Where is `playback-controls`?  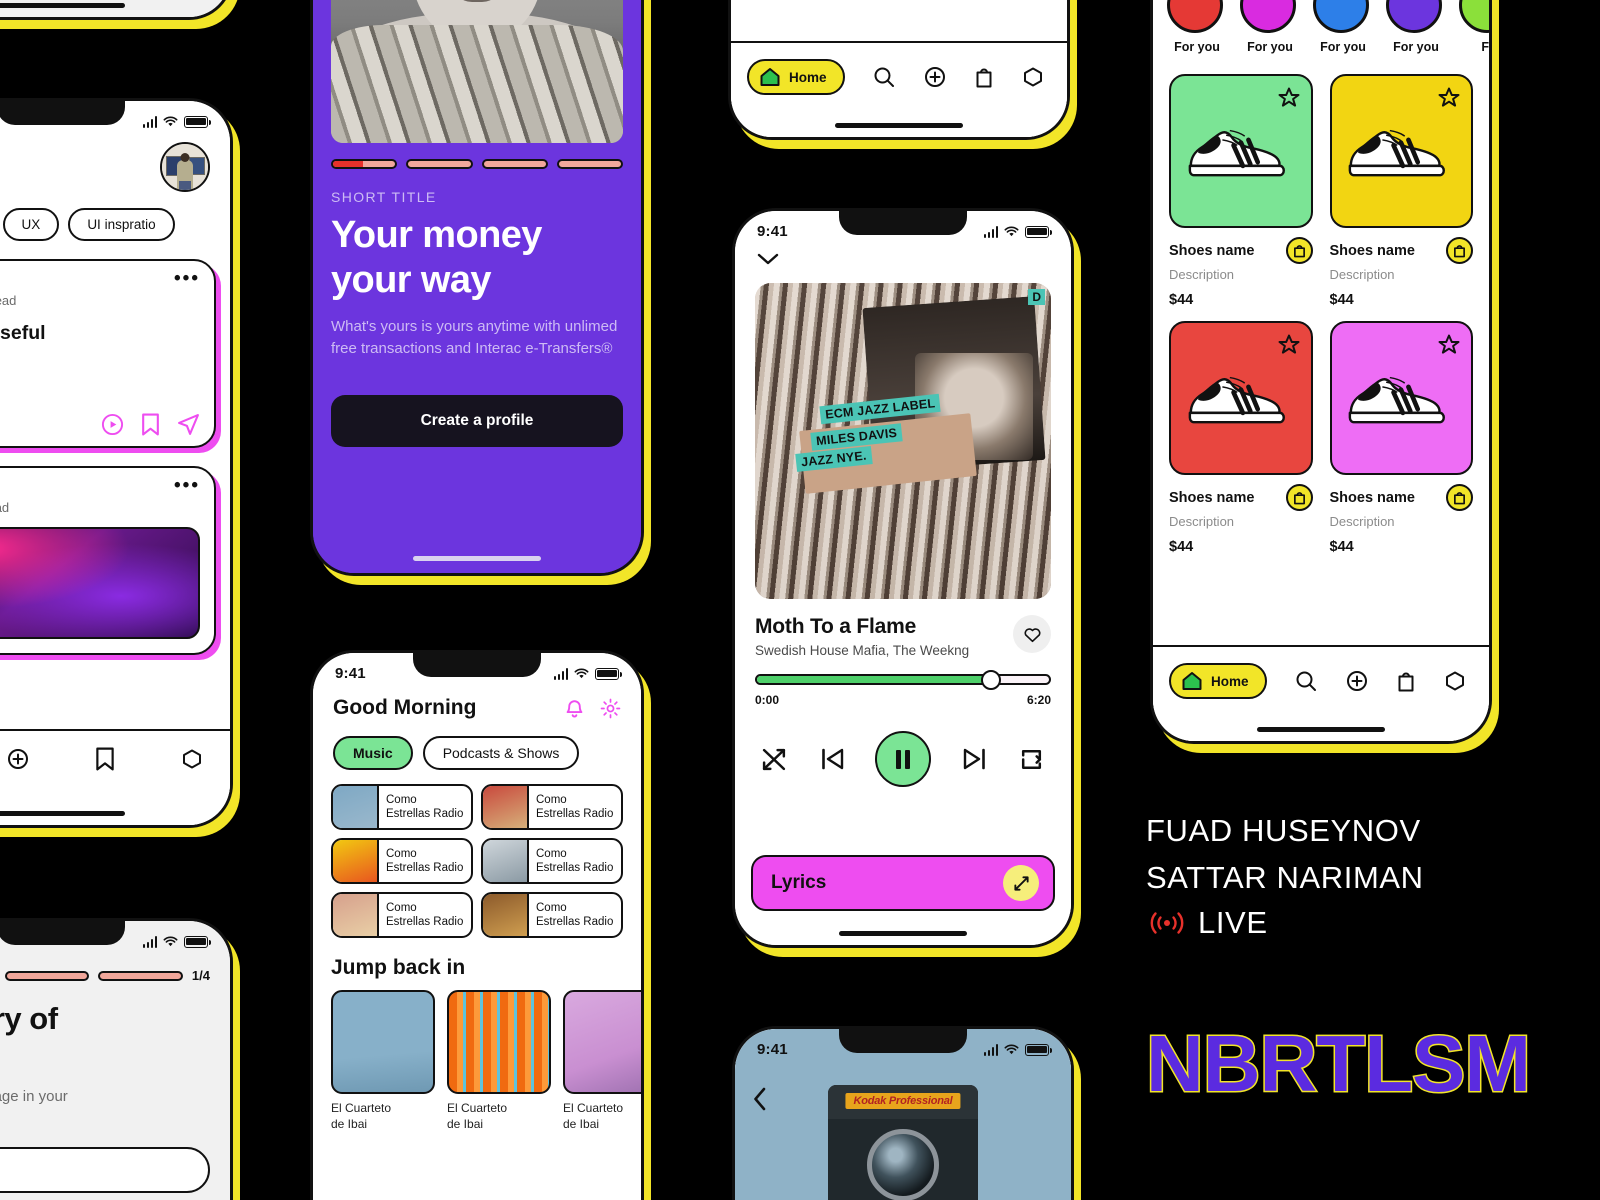 playback-controls is located at coordinates (903, 747).